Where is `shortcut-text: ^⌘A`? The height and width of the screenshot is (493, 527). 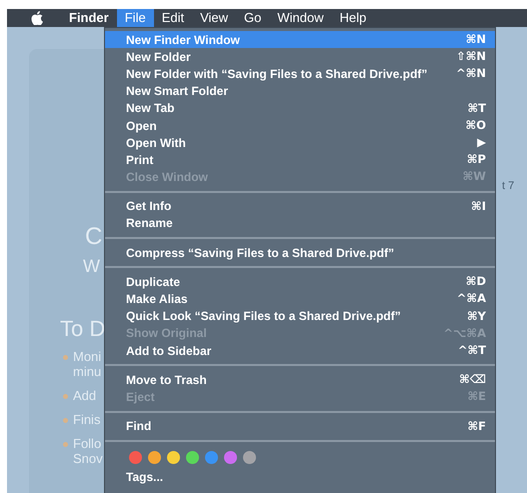 shortcut-text: ^⌘A is located at coordinates (471, 299).